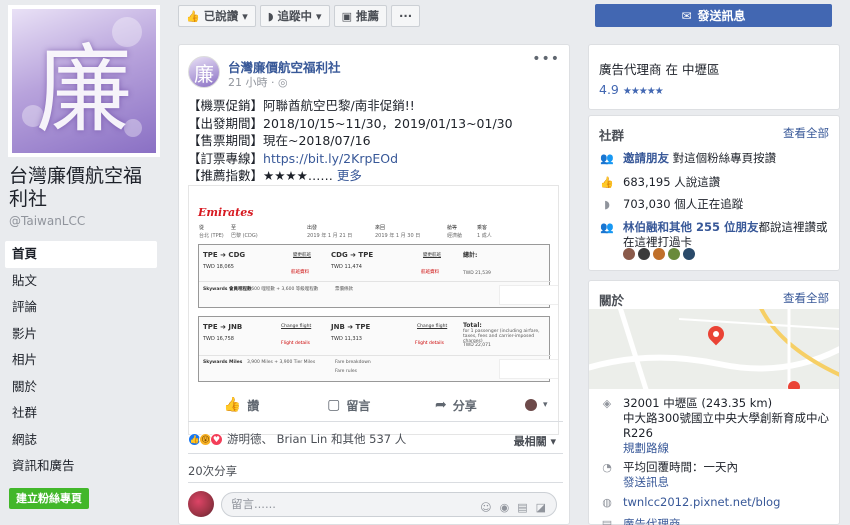  Describe the element at coordinates (646, 448) in the screenshot. I see `directions-link: 規劃路線` at that location.